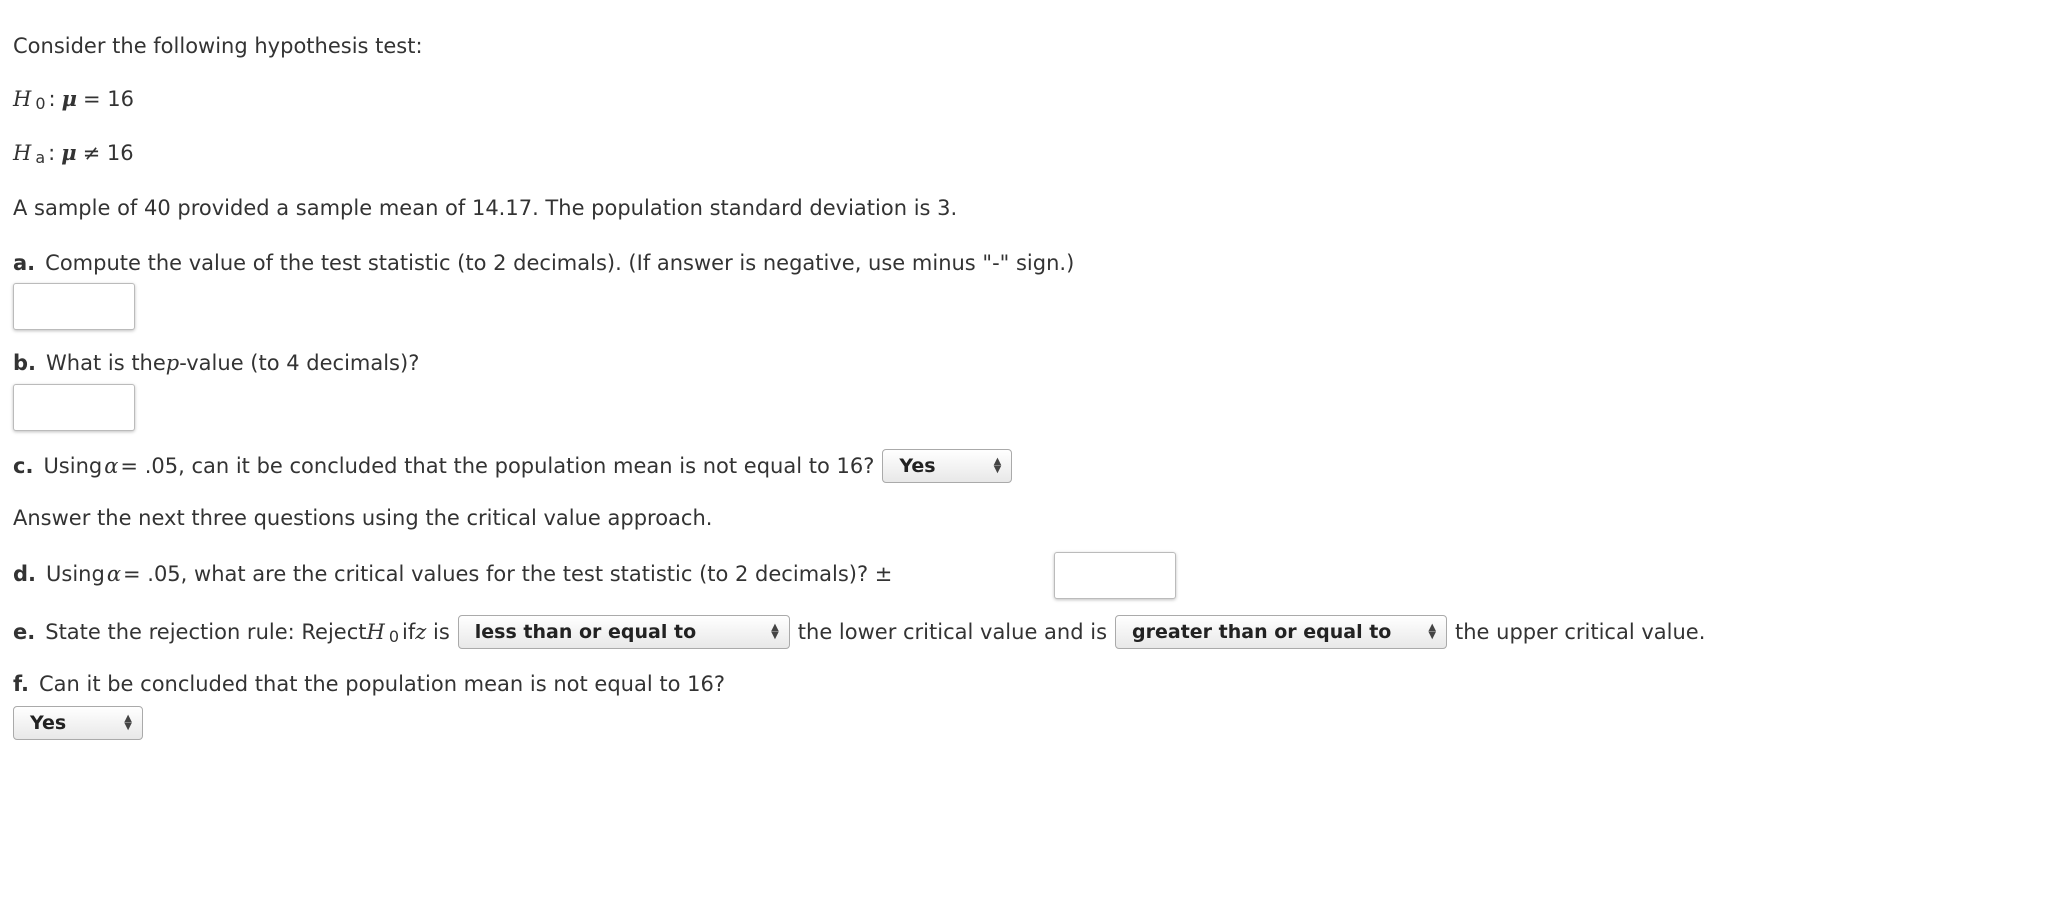 The width and height of the screenshot is (2047, 906). I want to click on p-symbol: p, so click(172, 363).